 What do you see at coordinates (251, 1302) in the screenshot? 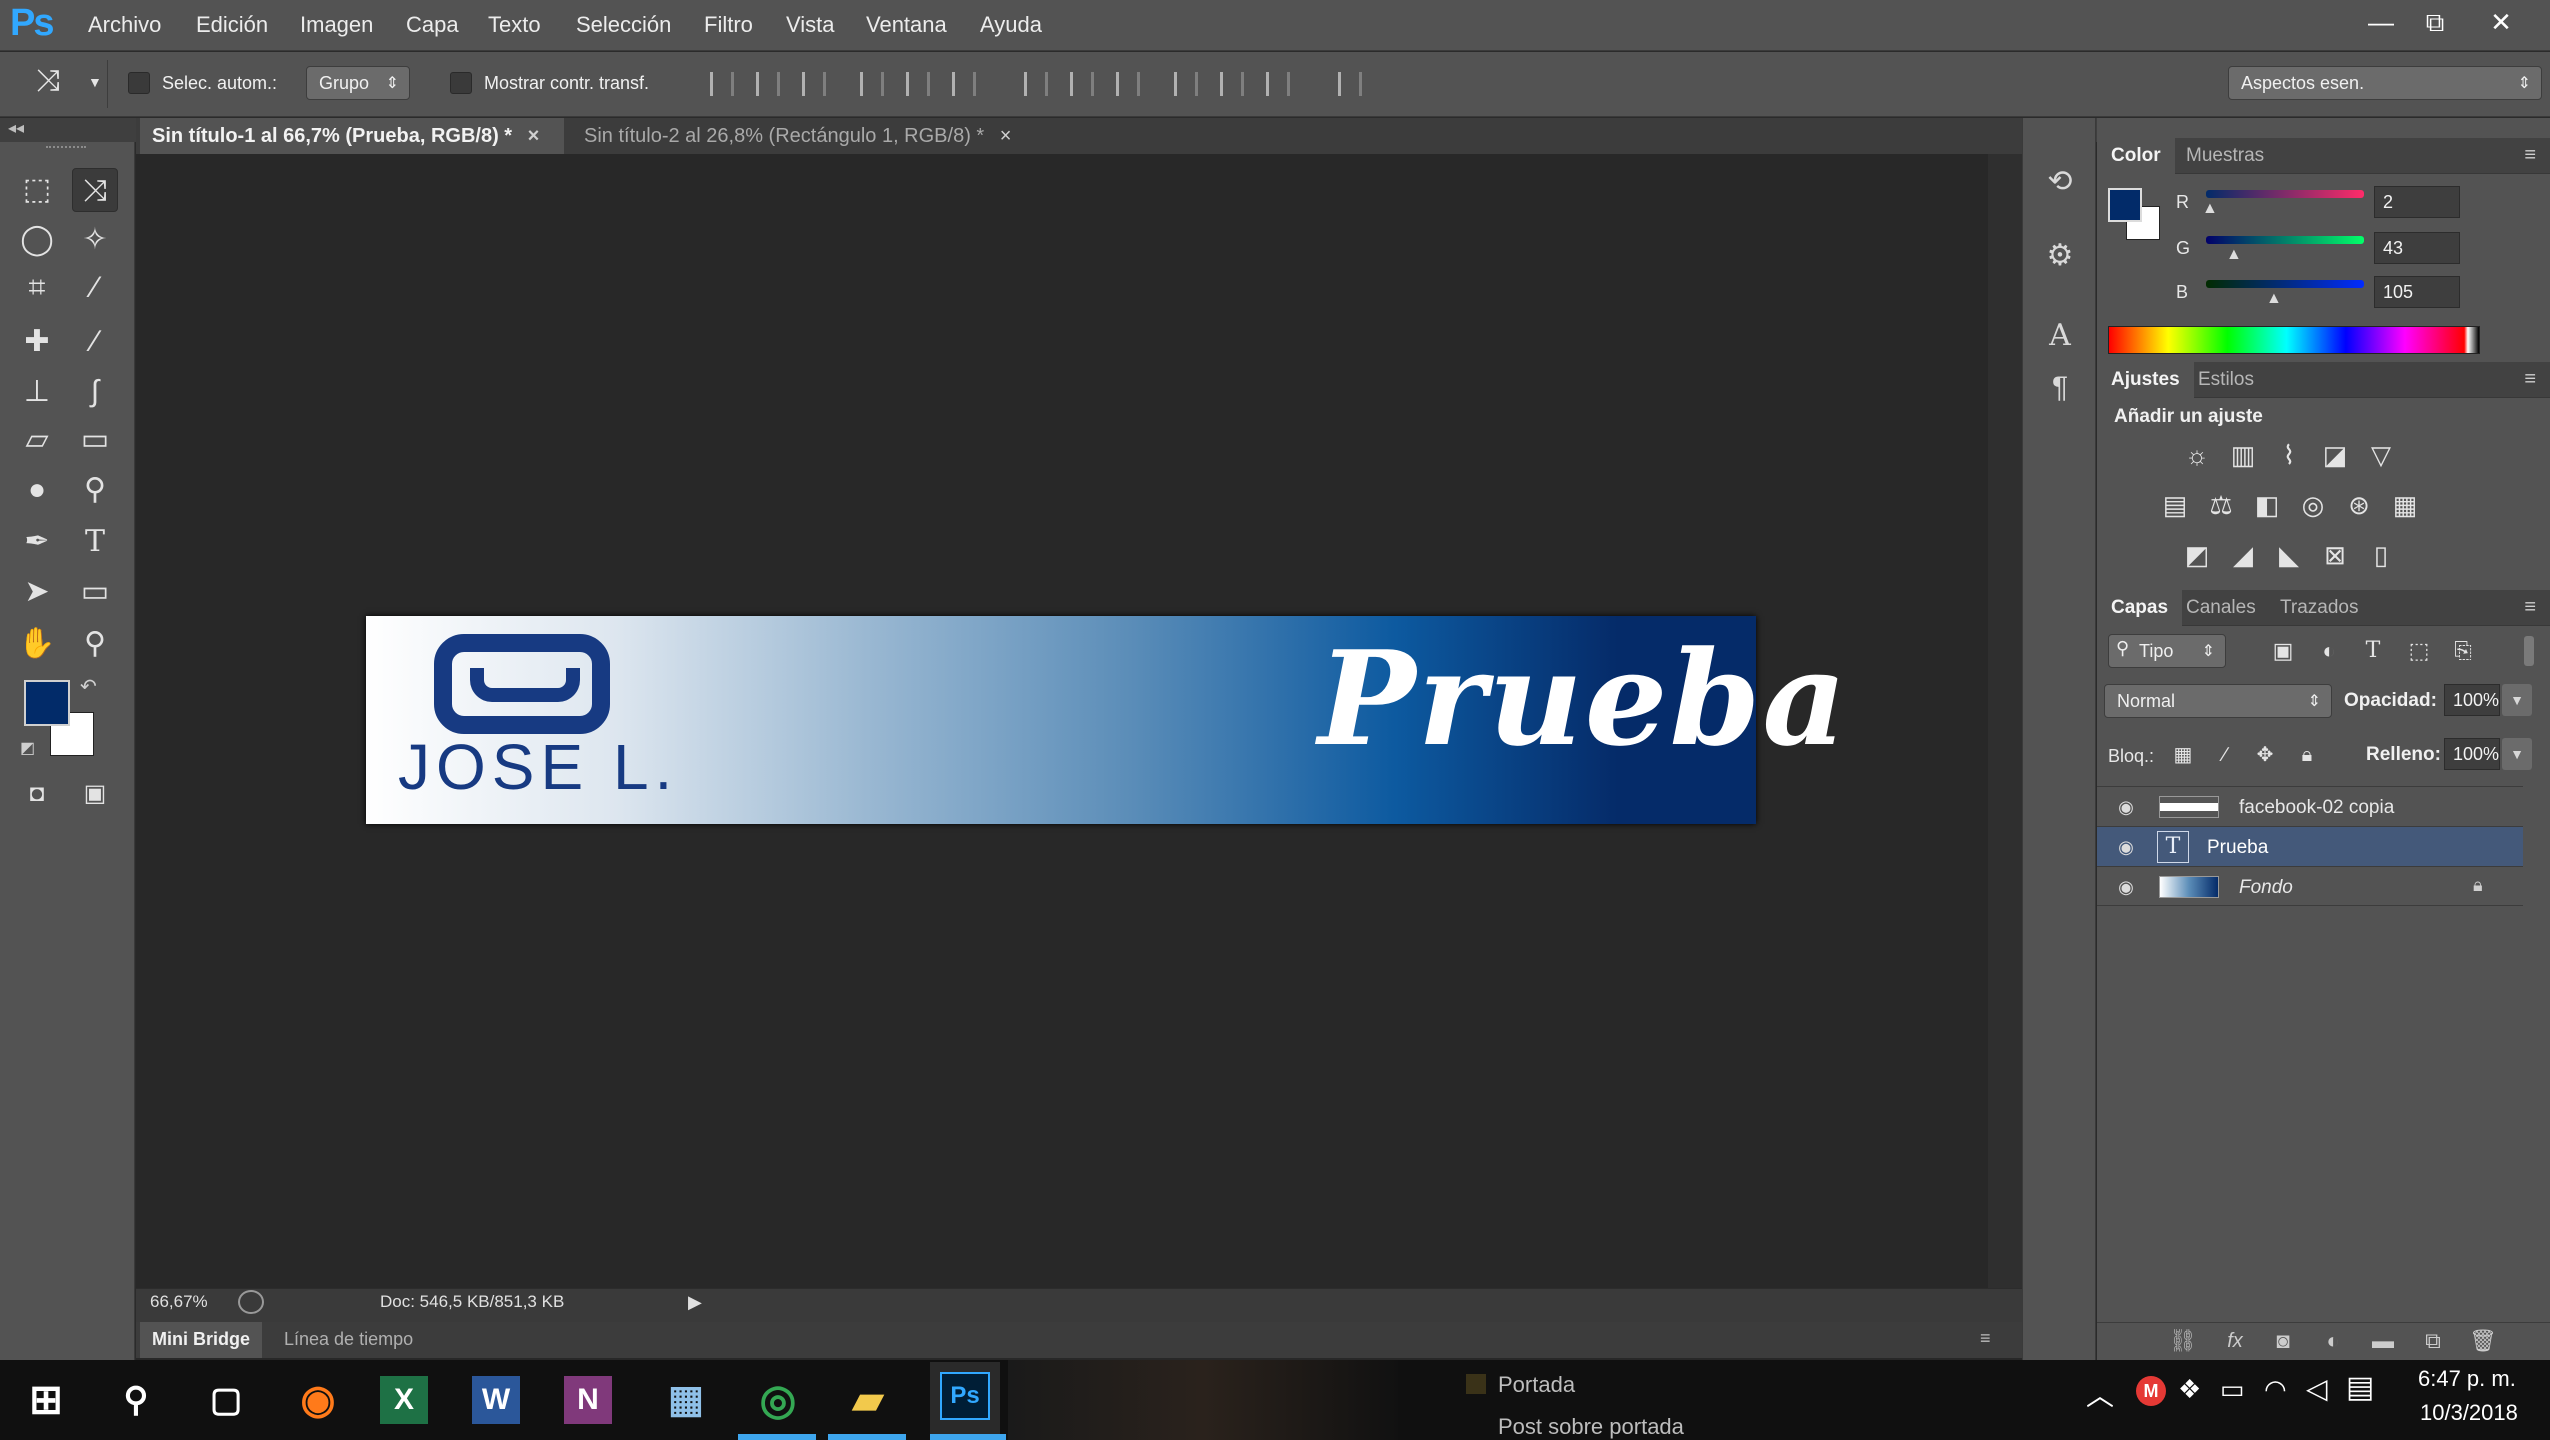
I see `status-export-icon` at bounding box center [251, 1302].